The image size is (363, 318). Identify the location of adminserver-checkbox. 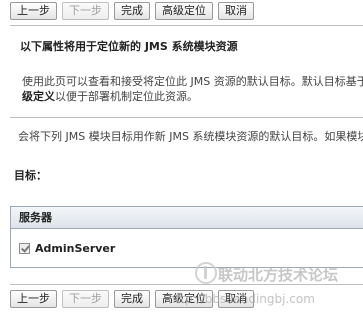
(24, 248).